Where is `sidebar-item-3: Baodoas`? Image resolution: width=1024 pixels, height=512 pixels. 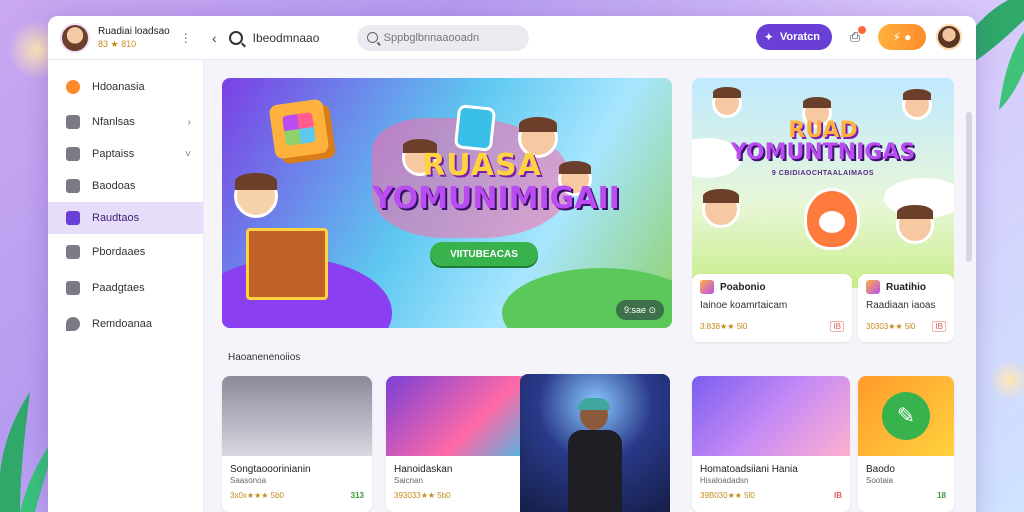
sidebar-item-3: Baodoas is located at coordinates (125, 186).